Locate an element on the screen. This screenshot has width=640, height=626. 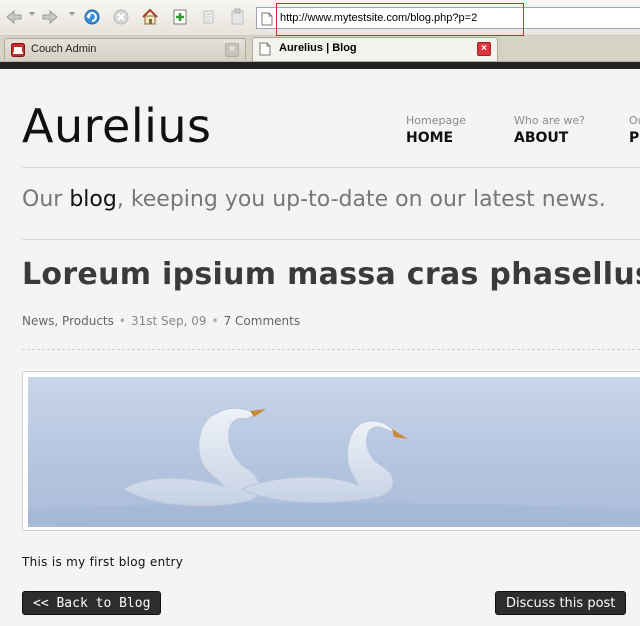
nav-item-portfolio: Our PO is located at coordinates (634, 130).